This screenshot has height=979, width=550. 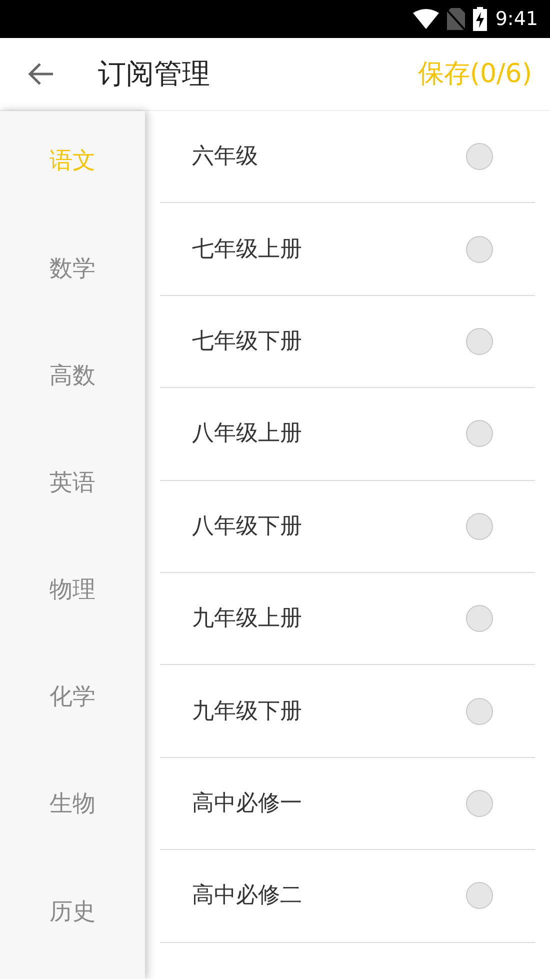 I want to click on subject-tab: 化学, so click(x=72, y=700).